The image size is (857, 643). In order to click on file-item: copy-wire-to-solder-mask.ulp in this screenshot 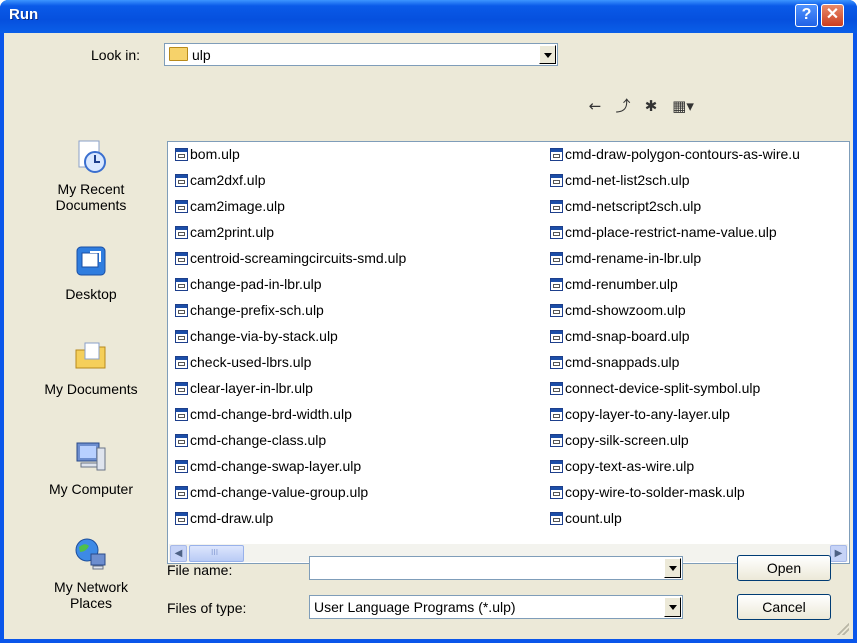, I will do `click(675, 497)`.